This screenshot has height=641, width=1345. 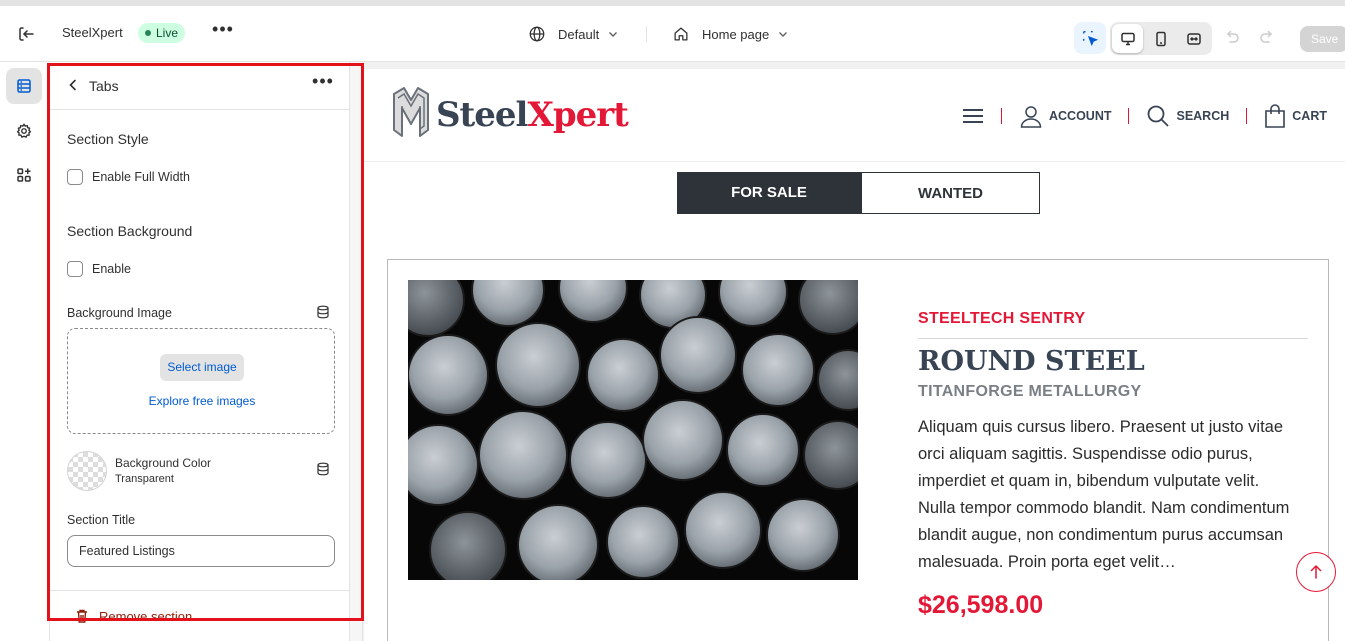 I want to click on page-selector: Home page, so click(x=730, y=34).